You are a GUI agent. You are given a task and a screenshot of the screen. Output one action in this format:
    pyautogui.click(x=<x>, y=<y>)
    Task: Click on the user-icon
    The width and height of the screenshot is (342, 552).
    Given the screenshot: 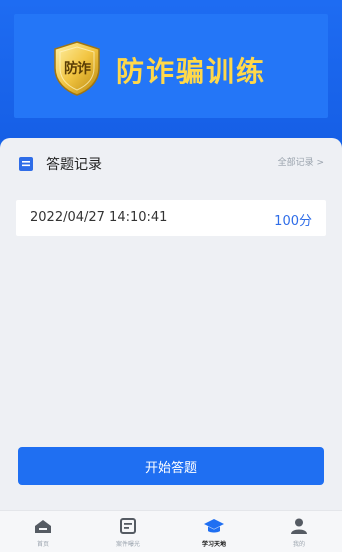 What is the action you would take?
    pyautogui.click(x=299, y=526)
    